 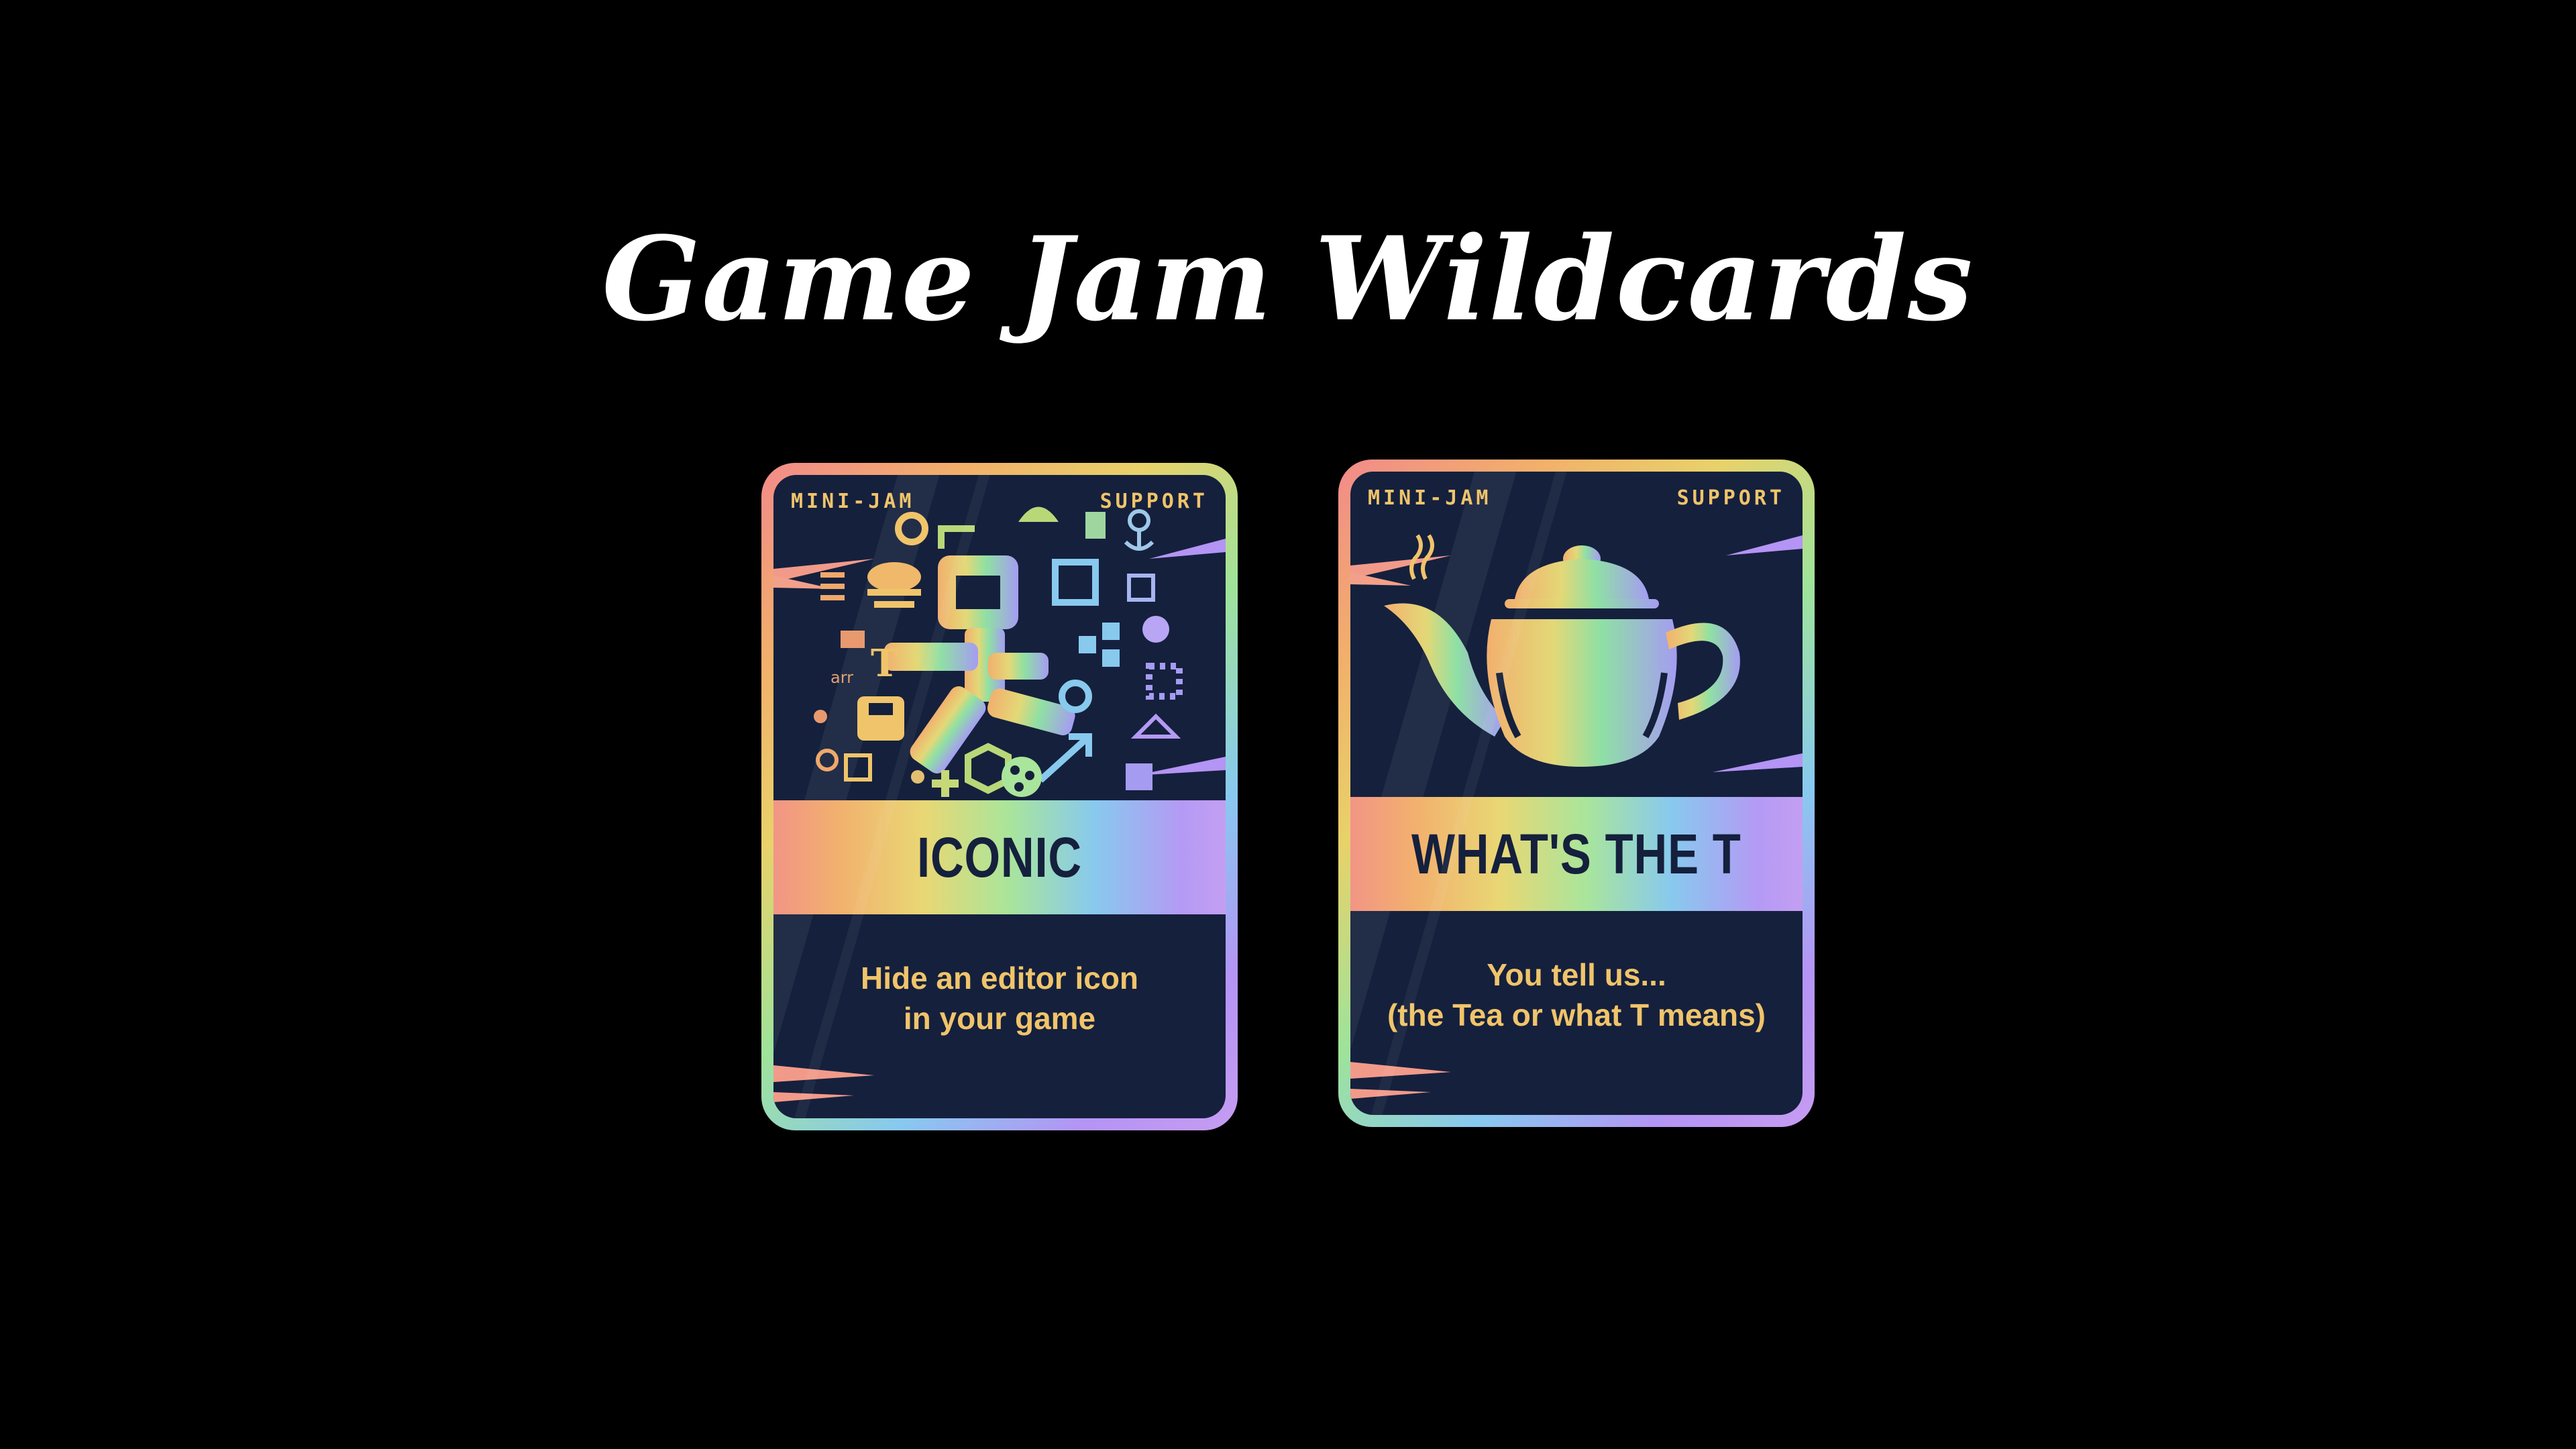 I want to click on card-description-line-2: (the Tea or what T means), so click(x=1576, y=1015).